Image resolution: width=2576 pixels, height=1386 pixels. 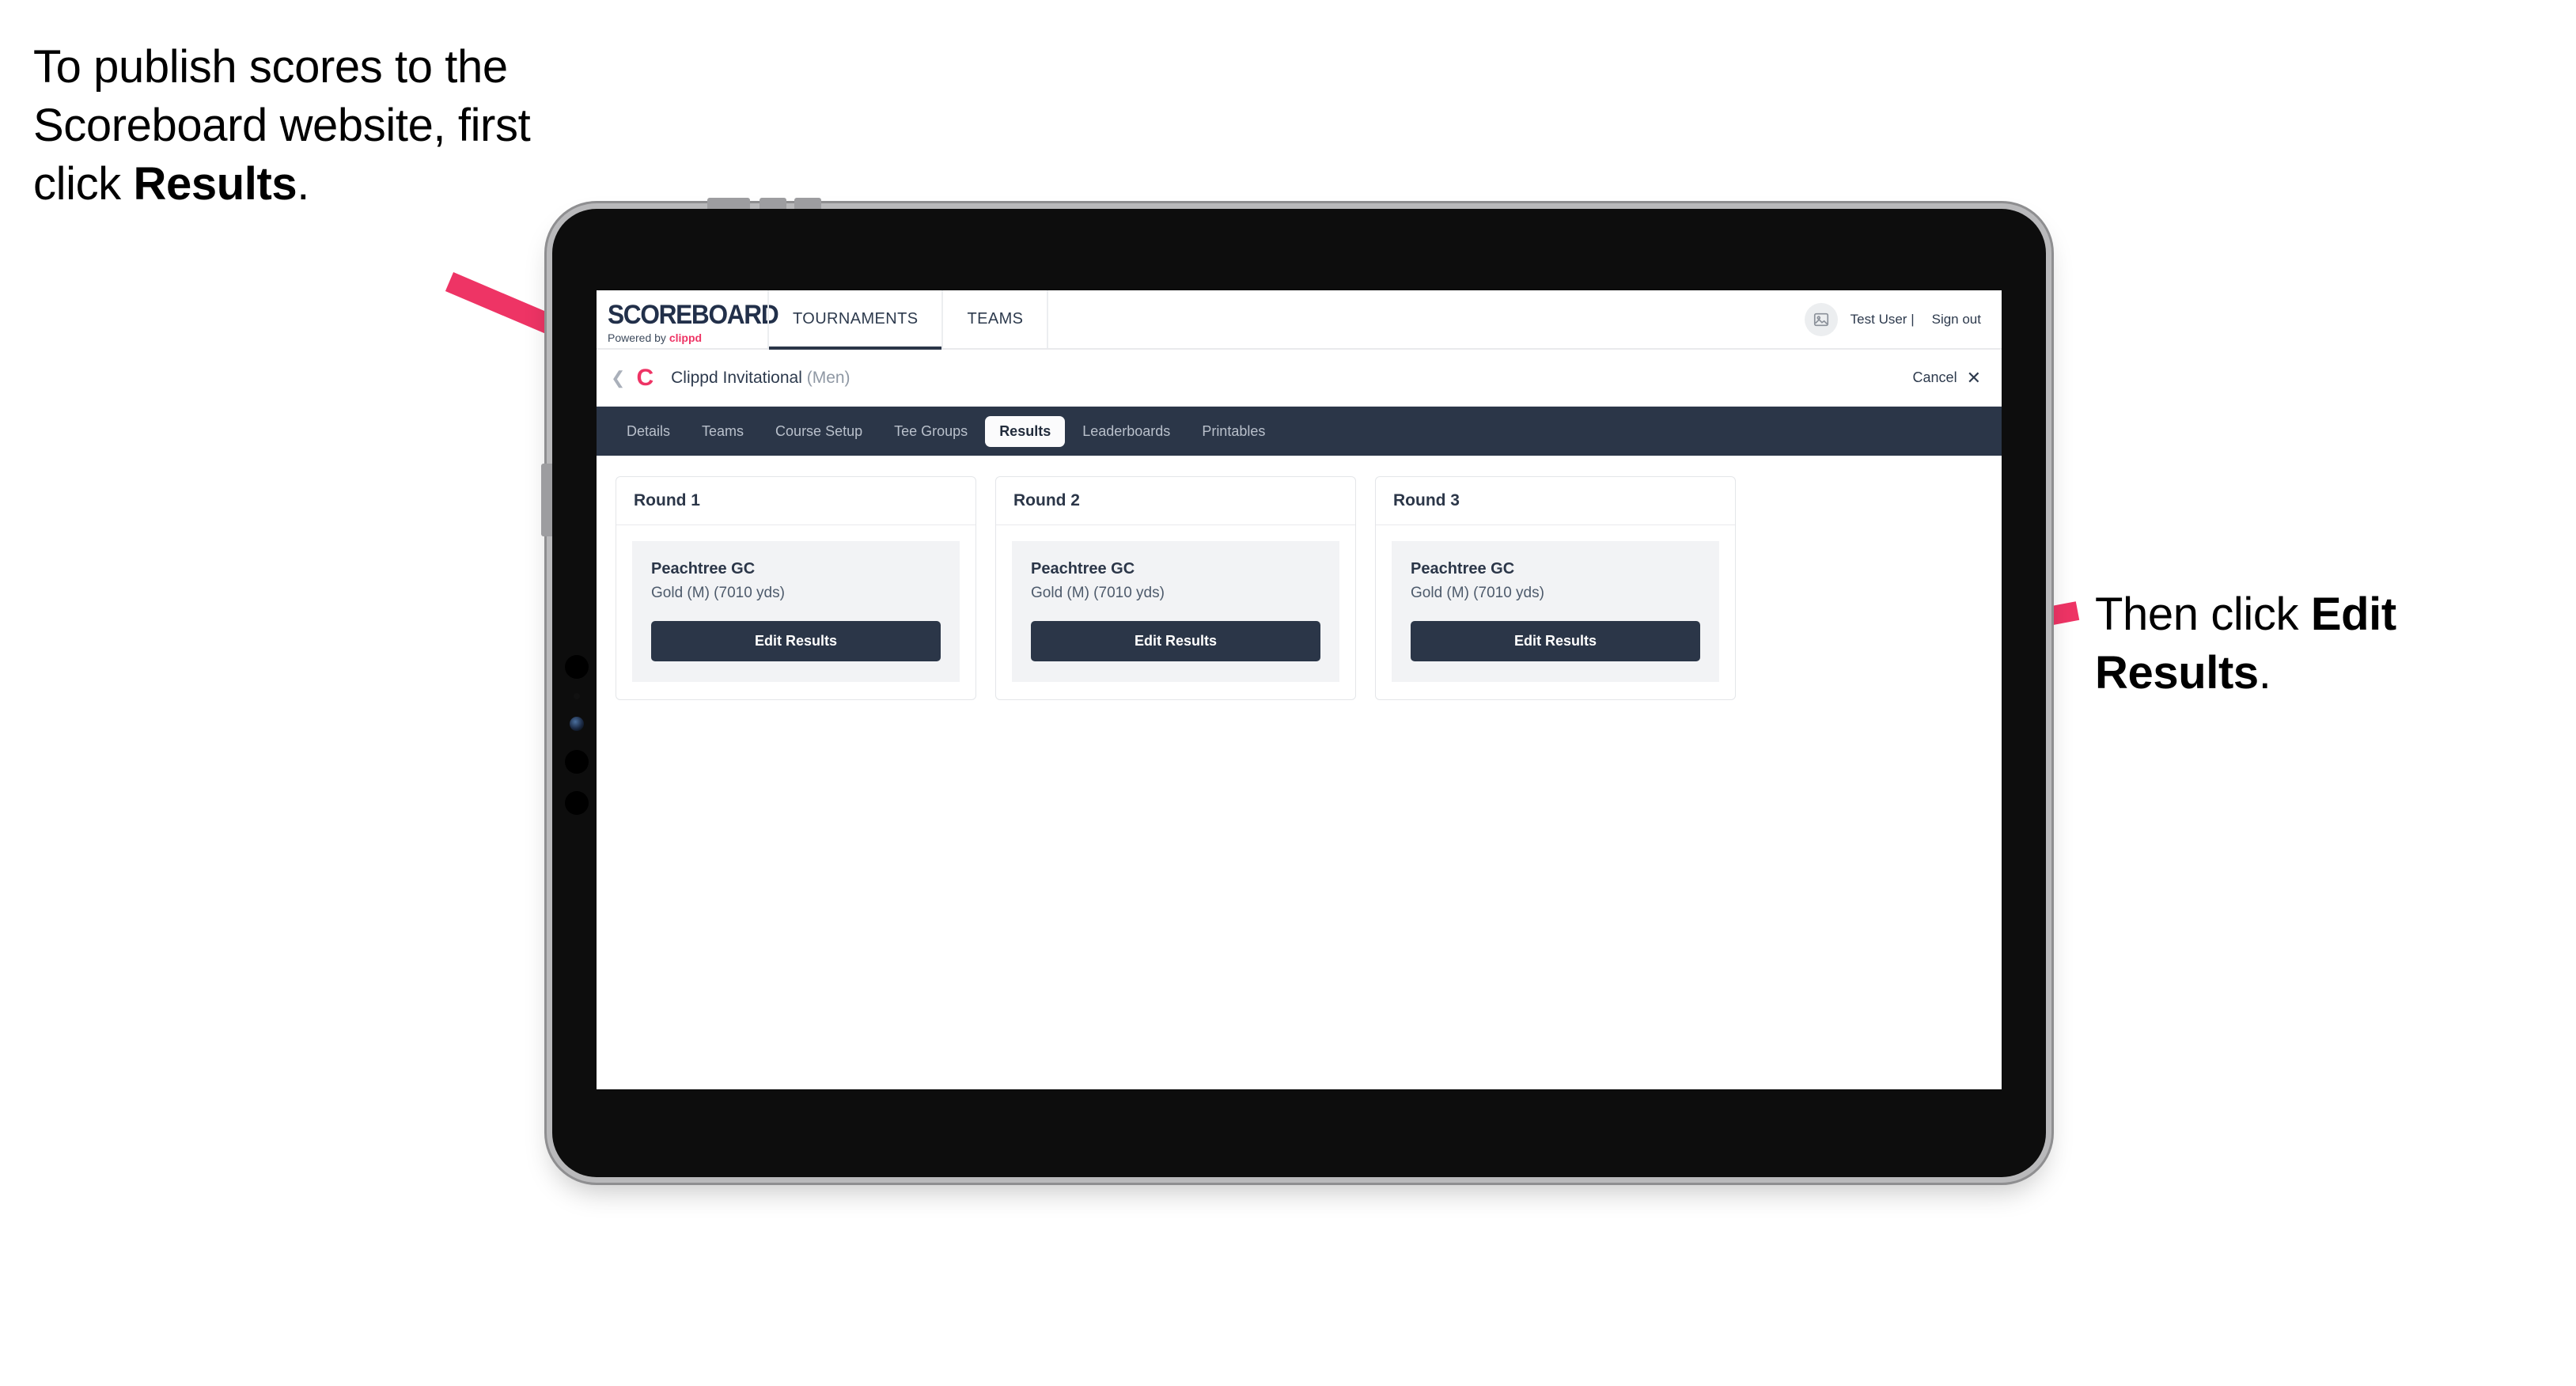 I want to click on nav-tab-details-label: Details, so click(x=649, y=431).